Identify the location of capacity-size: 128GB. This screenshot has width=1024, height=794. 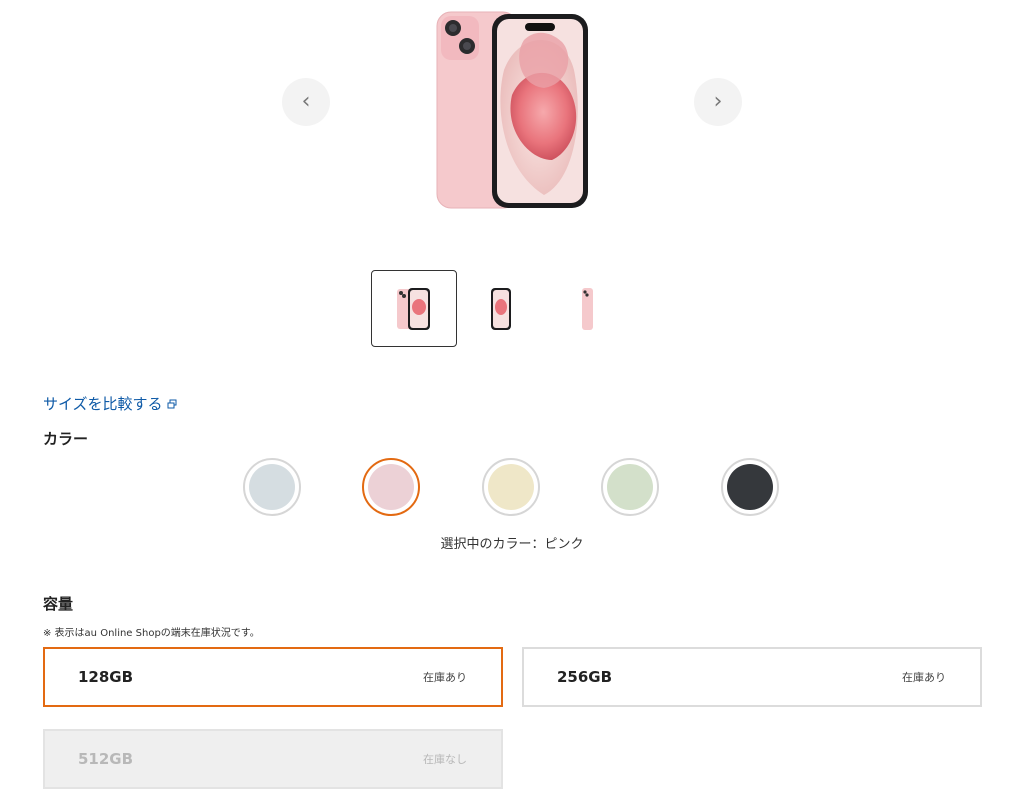
(106, 677).